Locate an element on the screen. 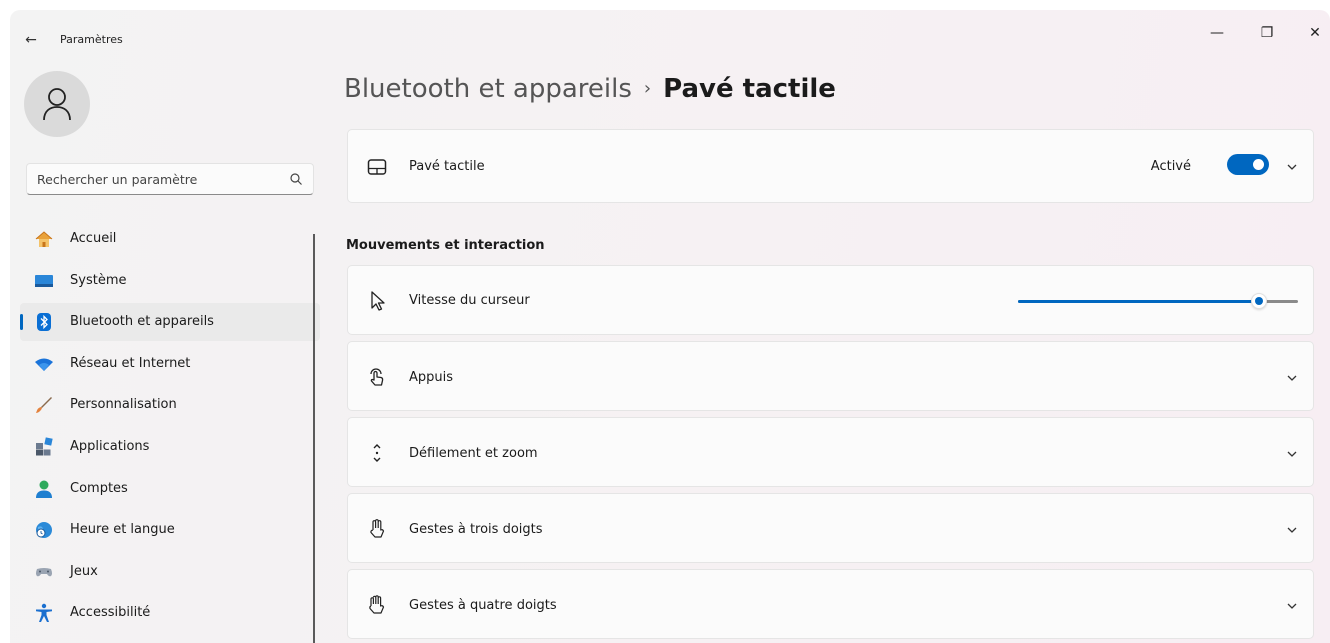 The width and height of the screenshot is (1330, 643). sidebar-item-bluetooth: Bluetooth et appareils is located at coordinates (170, 322).